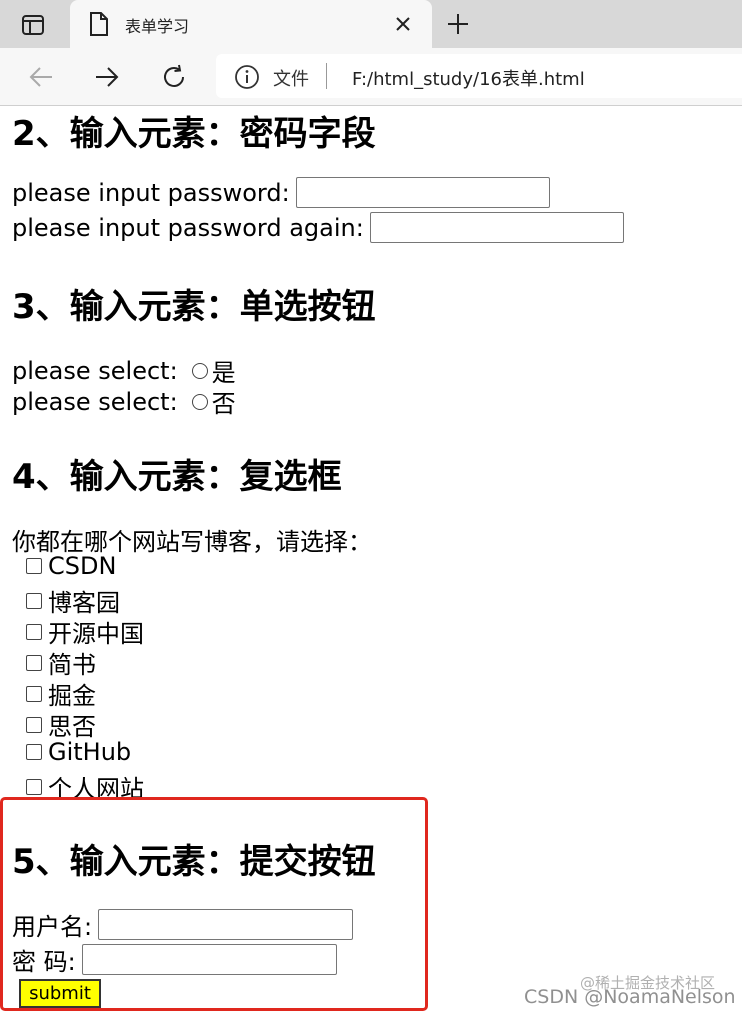  What do you see at coordinates (41, 77) in the screenshot?
I see `back-arrow-icon` at bounding box center [41, 77].